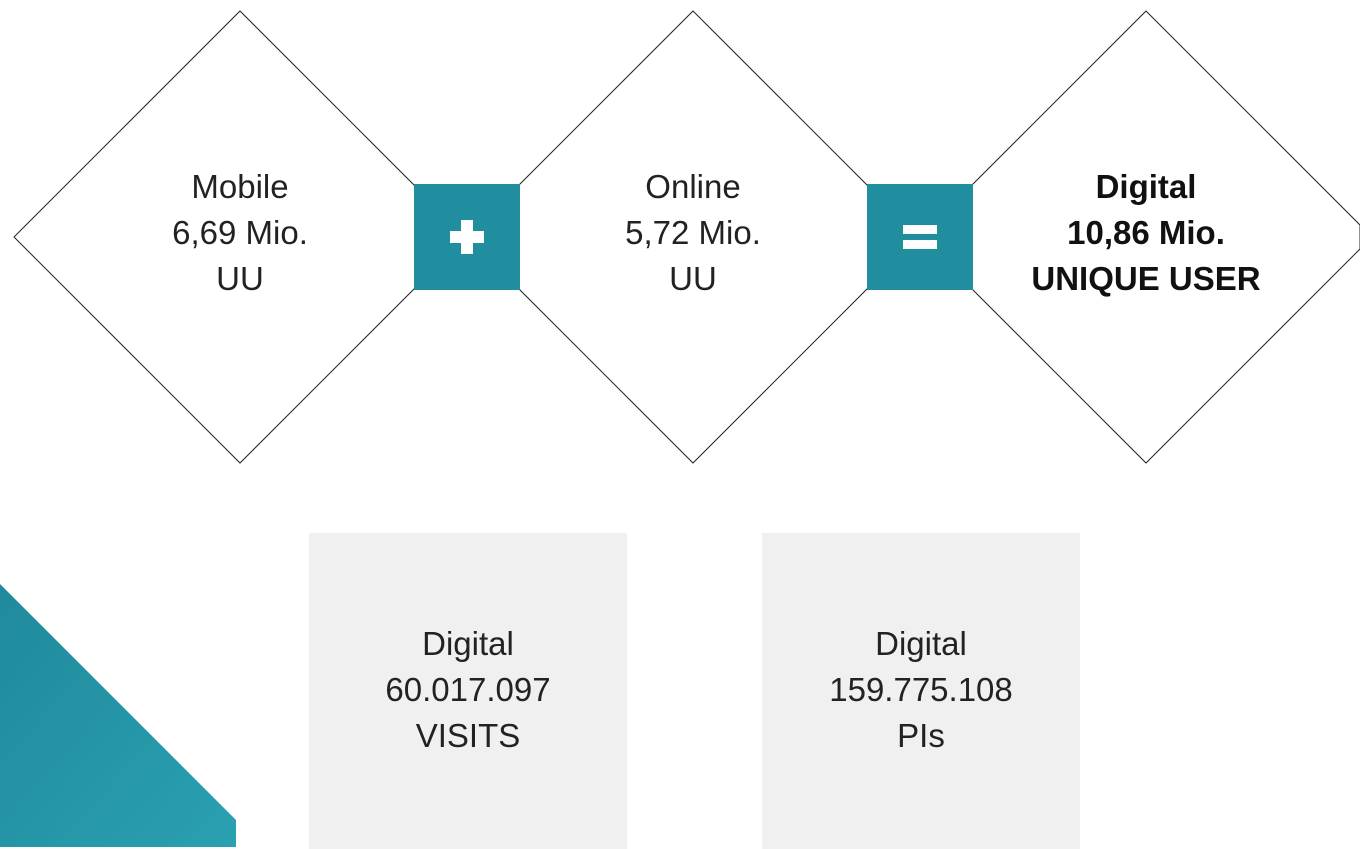 This screenshot has height=849, width=1360. What do you see at coordinates (921, 643) in the screenshot?
I see `stat-pis-label: Digital` at bounding box center [921, 643].